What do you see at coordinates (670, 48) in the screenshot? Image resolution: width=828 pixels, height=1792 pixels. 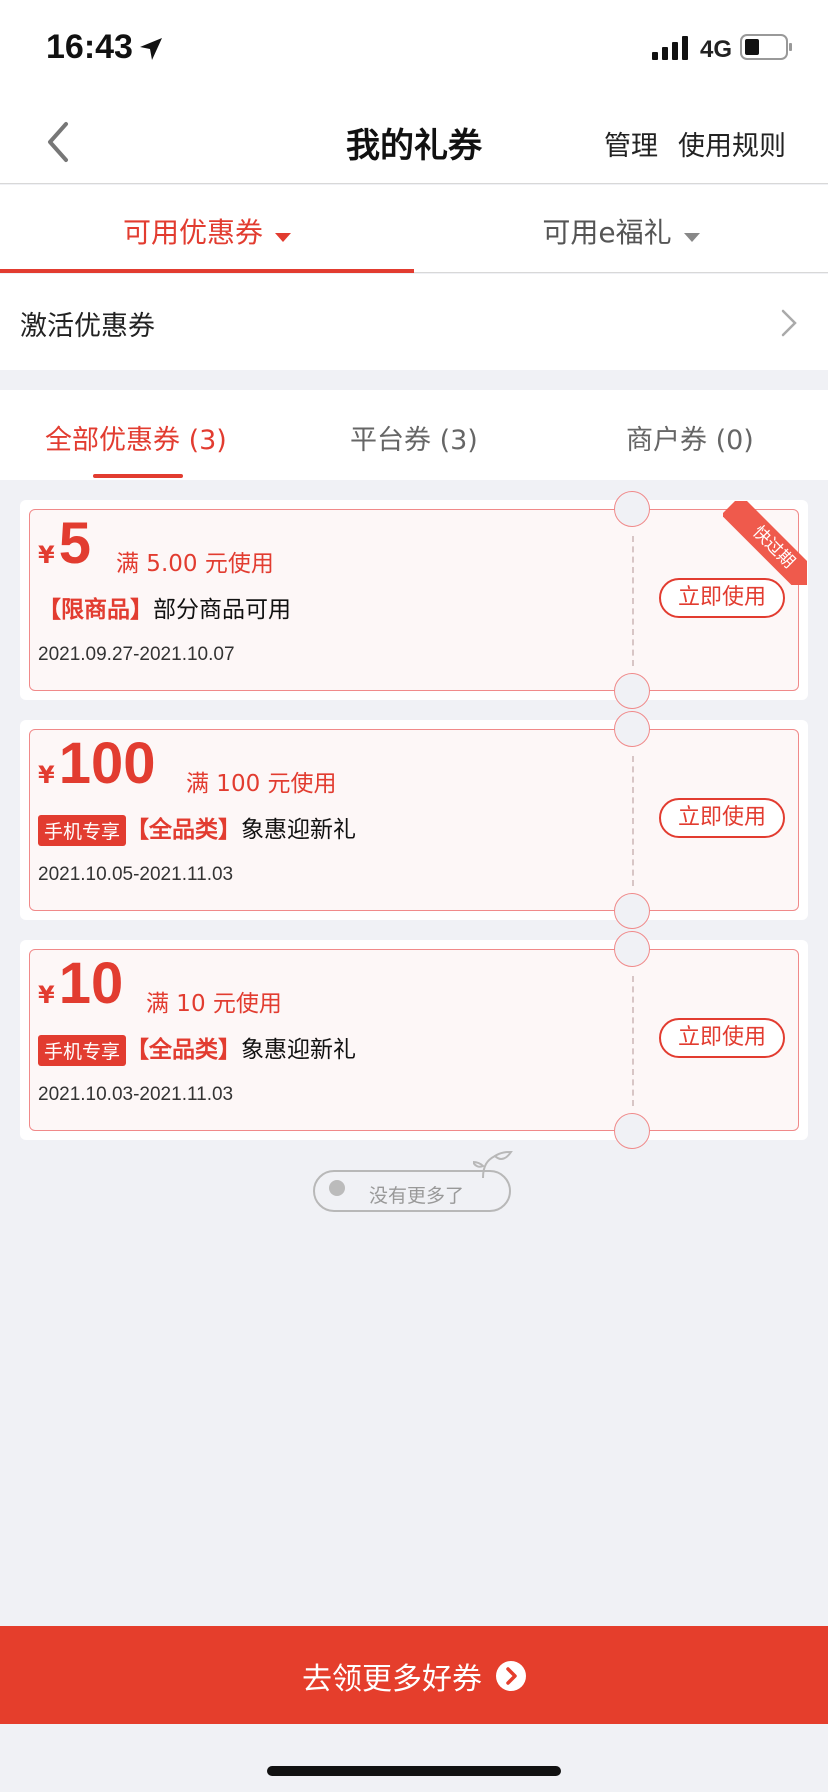 I see `signal-icon` at bounding box center [670, 48].